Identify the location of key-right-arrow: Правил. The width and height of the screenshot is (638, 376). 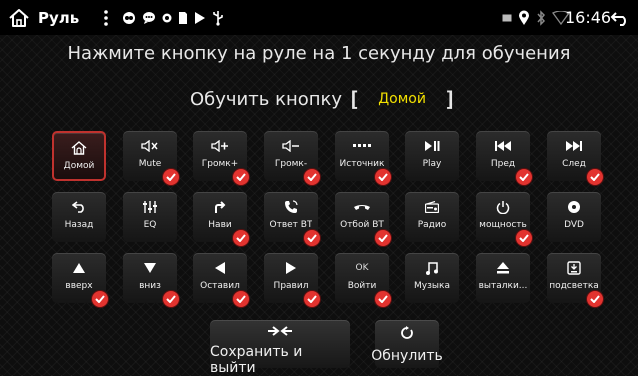
(292, 280).